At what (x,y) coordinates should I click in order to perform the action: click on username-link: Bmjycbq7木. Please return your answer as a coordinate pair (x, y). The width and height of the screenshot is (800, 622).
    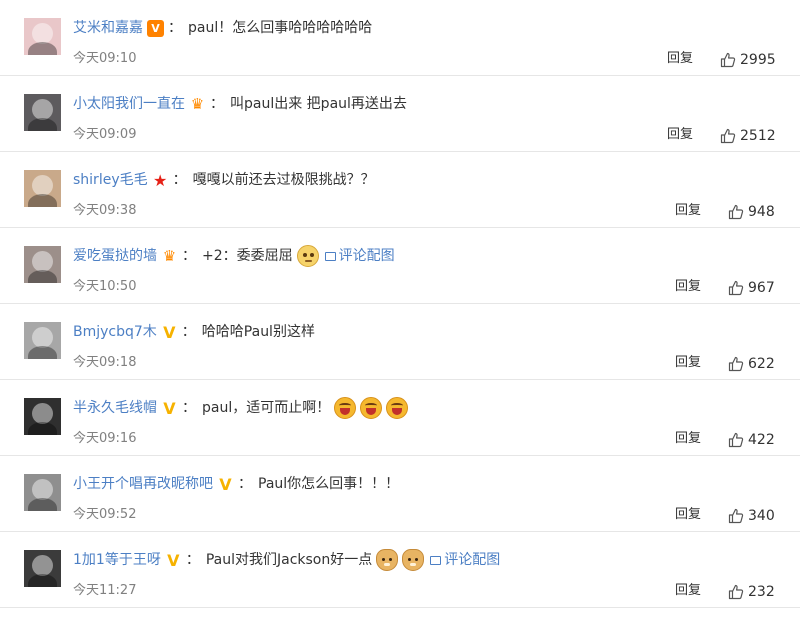
    Looking at the image, I should click on (115, 332).